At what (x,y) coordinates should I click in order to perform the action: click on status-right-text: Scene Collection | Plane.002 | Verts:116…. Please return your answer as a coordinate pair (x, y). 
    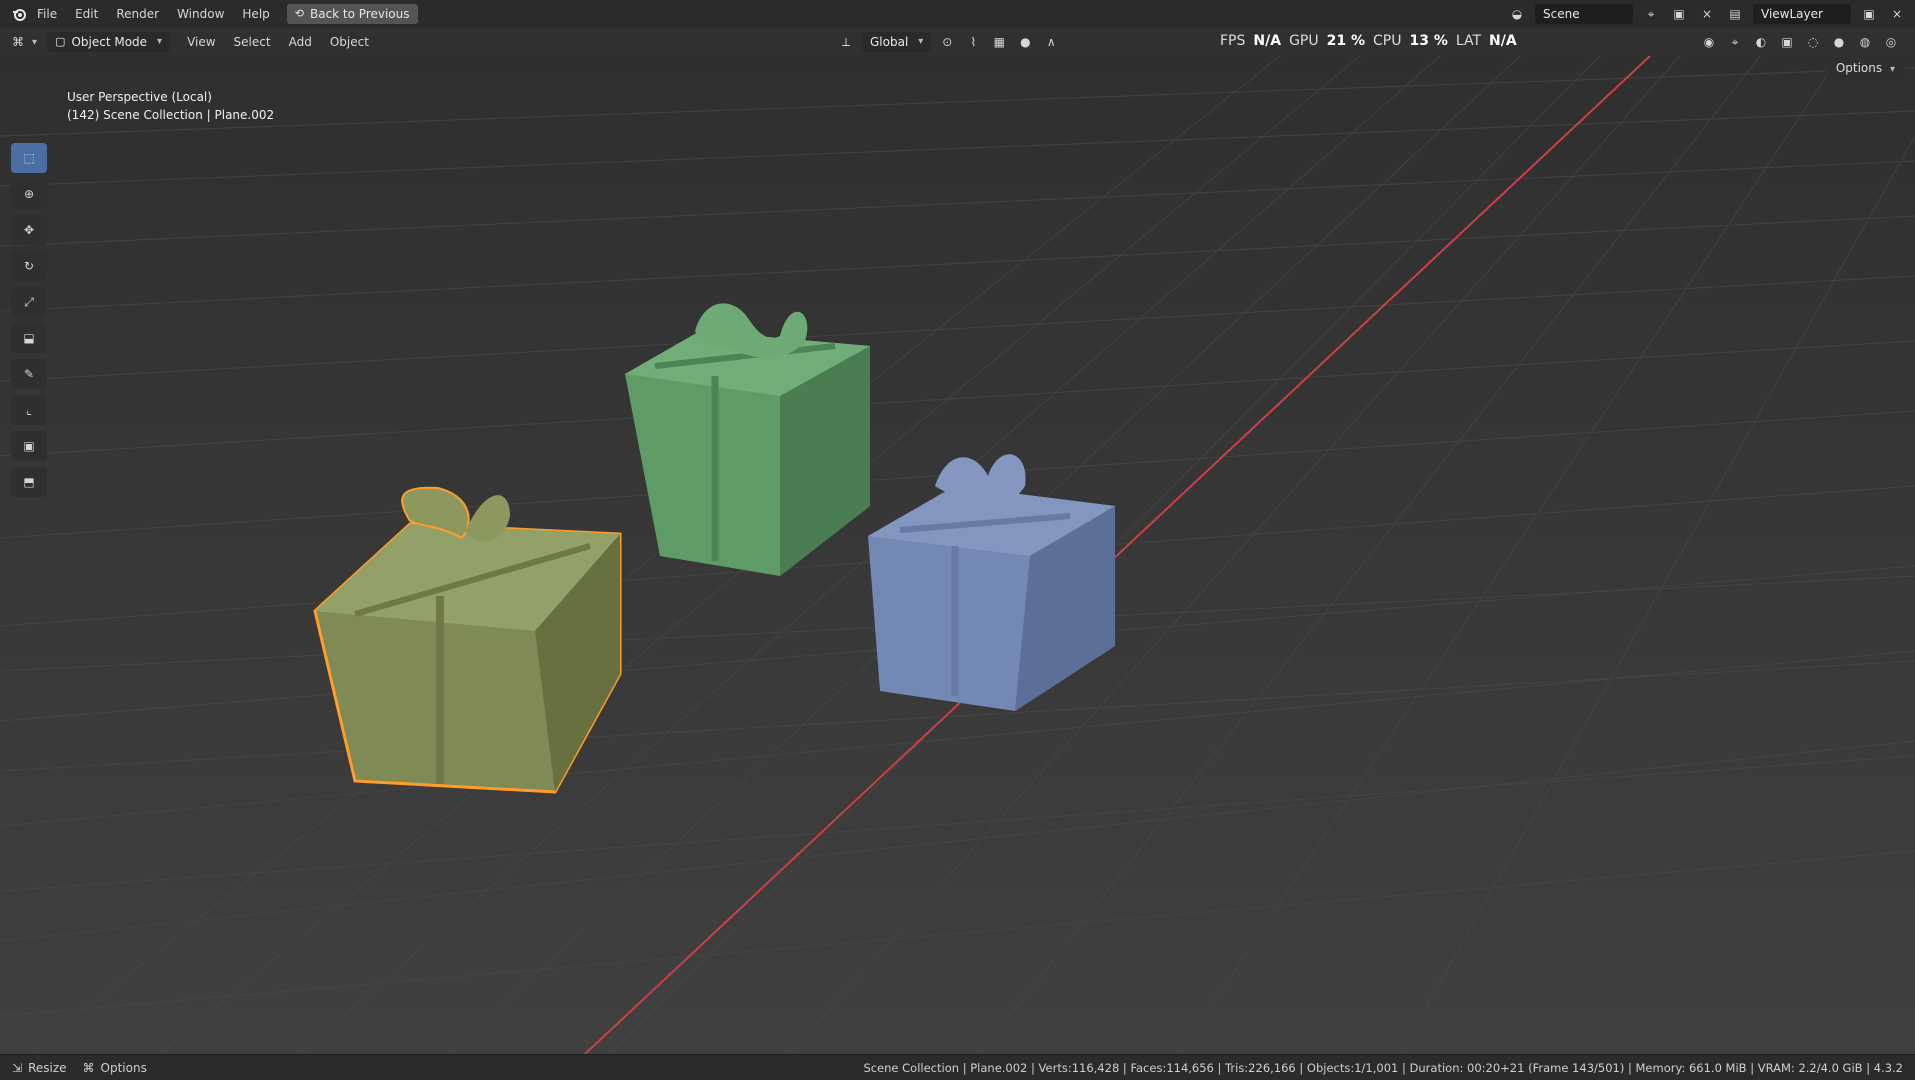
    Looking at the image, I should click on (1383, 1067).